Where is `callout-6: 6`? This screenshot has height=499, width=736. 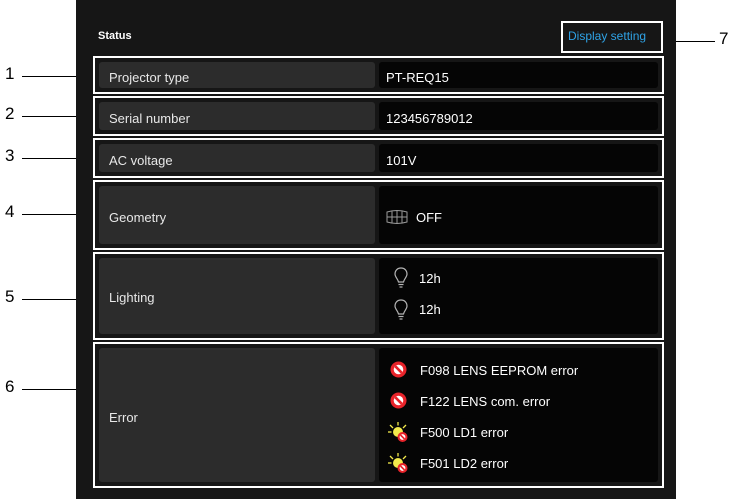
callout-6: 6 is located at coordinates (10, 386).